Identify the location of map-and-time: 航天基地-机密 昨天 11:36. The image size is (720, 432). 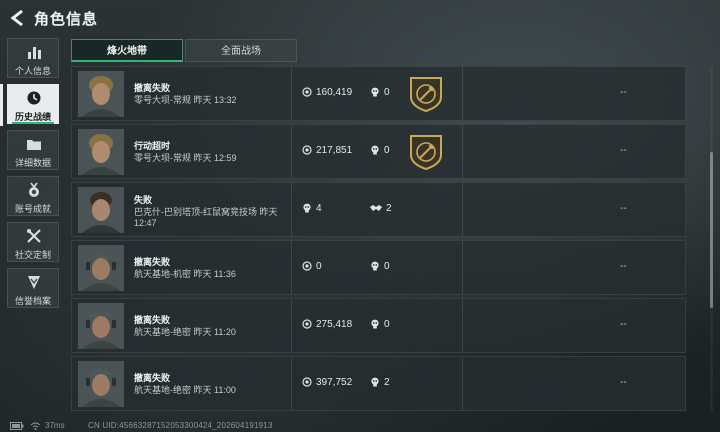
(185, 274).